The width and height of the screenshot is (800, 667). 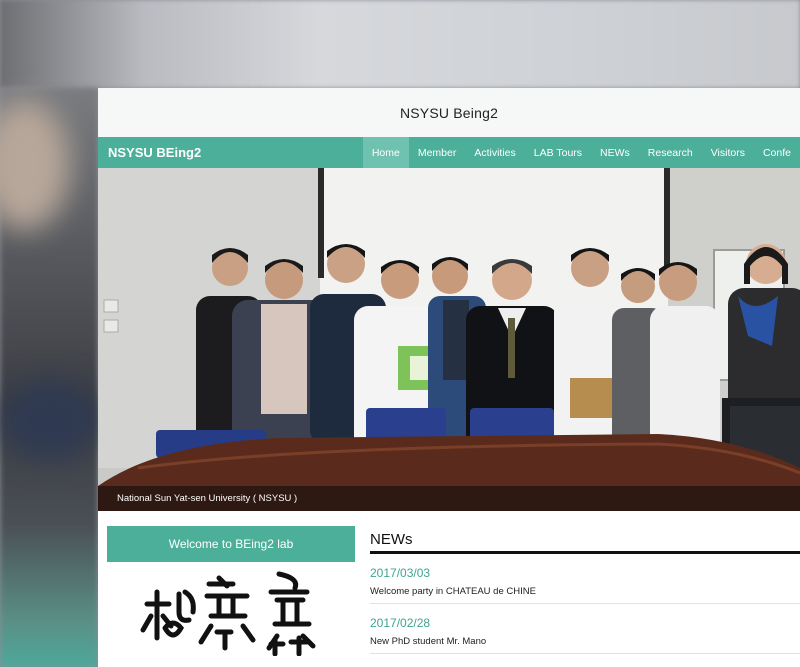 I want to click on nav-item-home: Home, so click(x=385, y=152).